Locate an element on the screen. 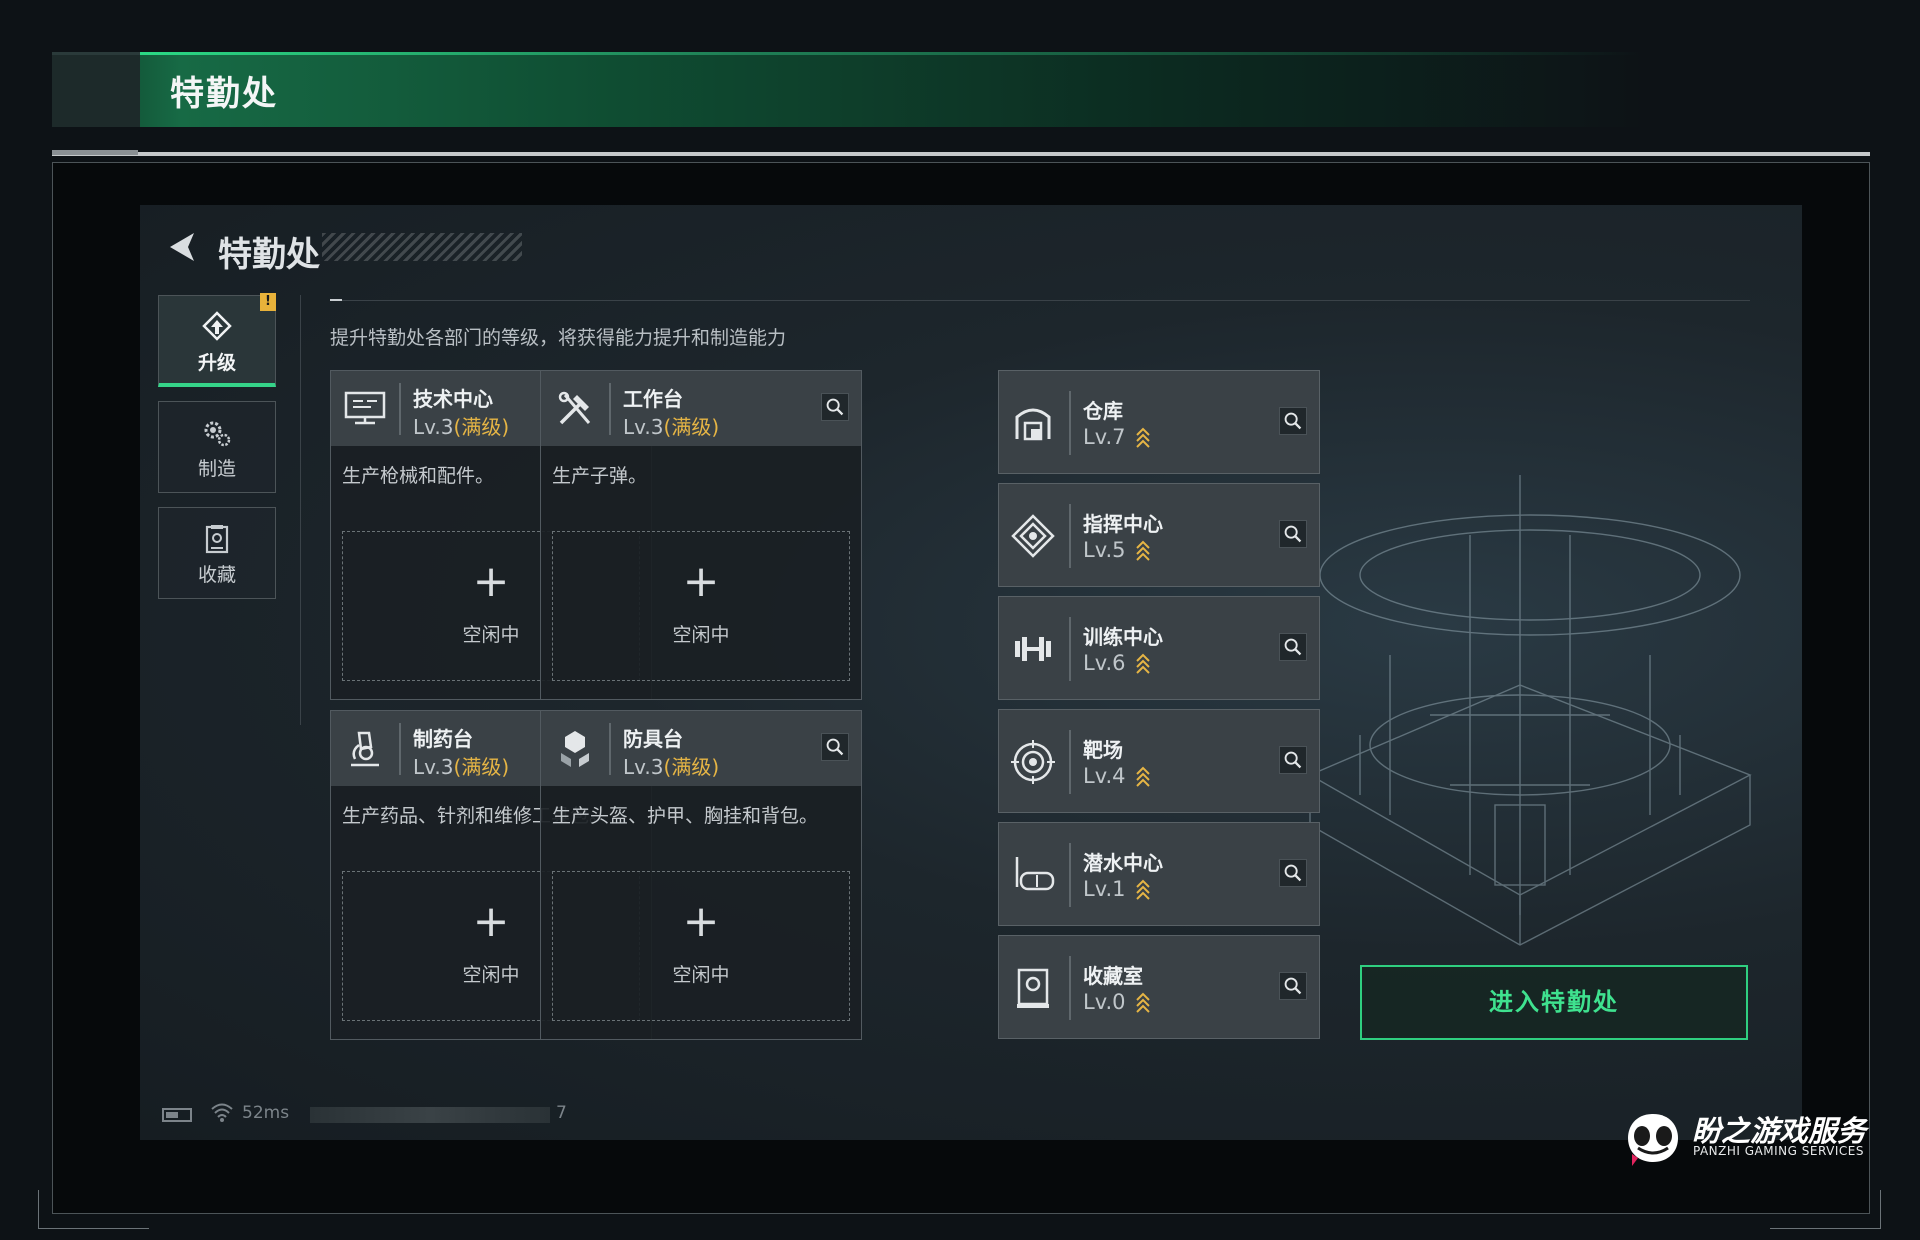 The image size is (1920, 1240). department-card-armor-bench: 防具台 Lv.3(满级) 生产头盔、护甲、胸挂和背包。 + 空闲中 is located at coordinates (701, 875).